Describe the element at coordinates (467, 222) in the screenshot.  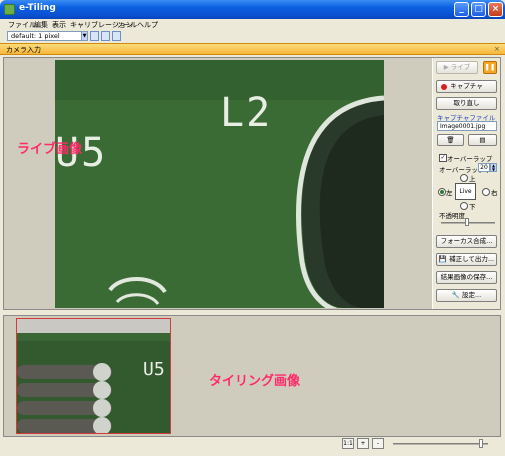
I see `transparency-slider-thumb` at that location.